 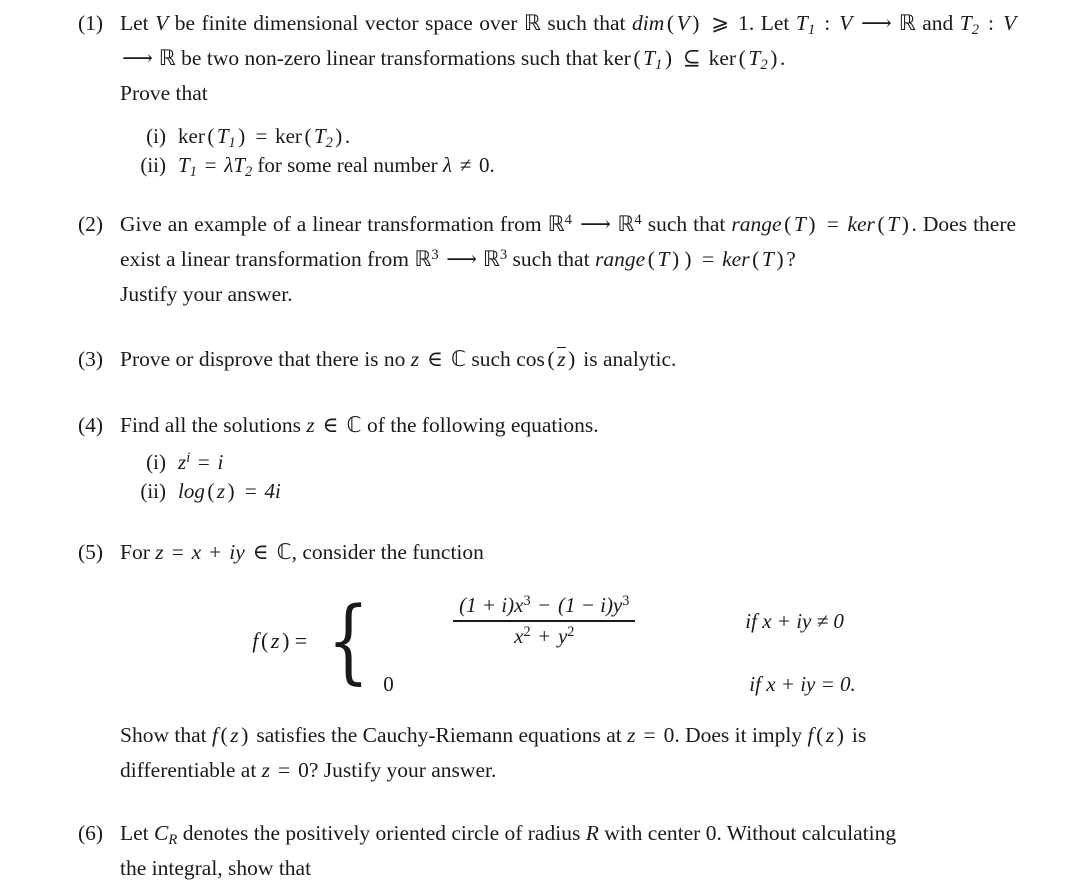 I want to click on p5-zero-2: 0?, so click(x=308, y=770).